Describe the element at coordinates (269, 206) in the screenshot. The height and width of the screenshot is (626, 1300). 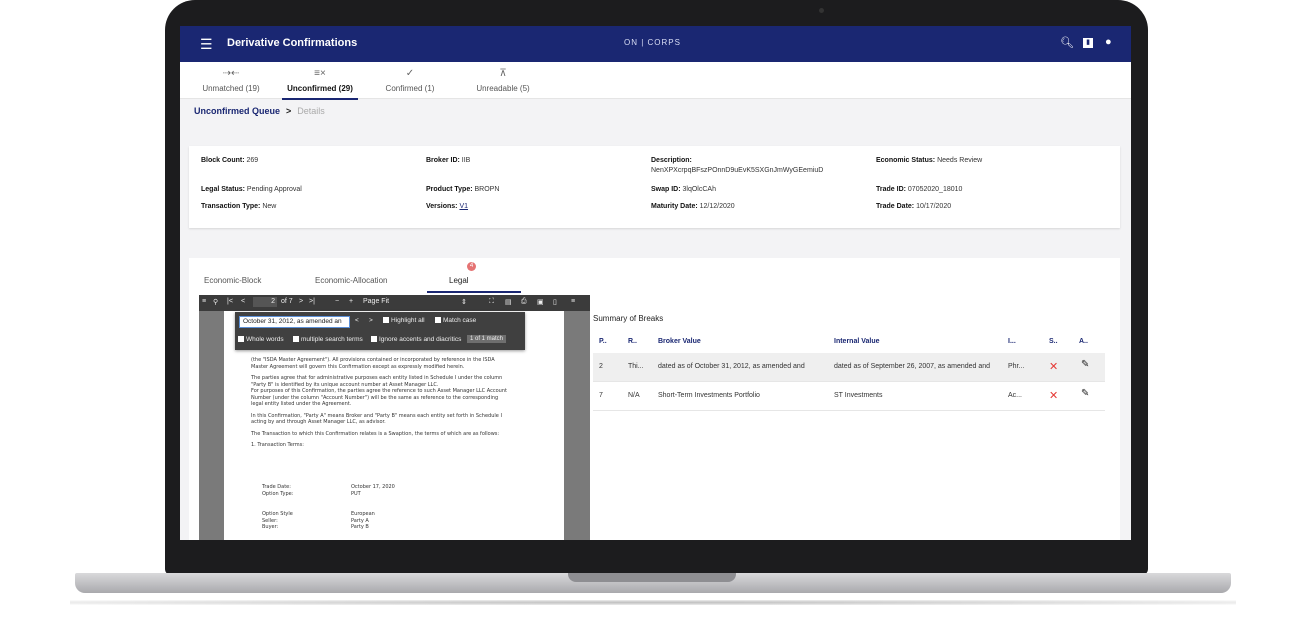
I see `field-value: New` at that location.